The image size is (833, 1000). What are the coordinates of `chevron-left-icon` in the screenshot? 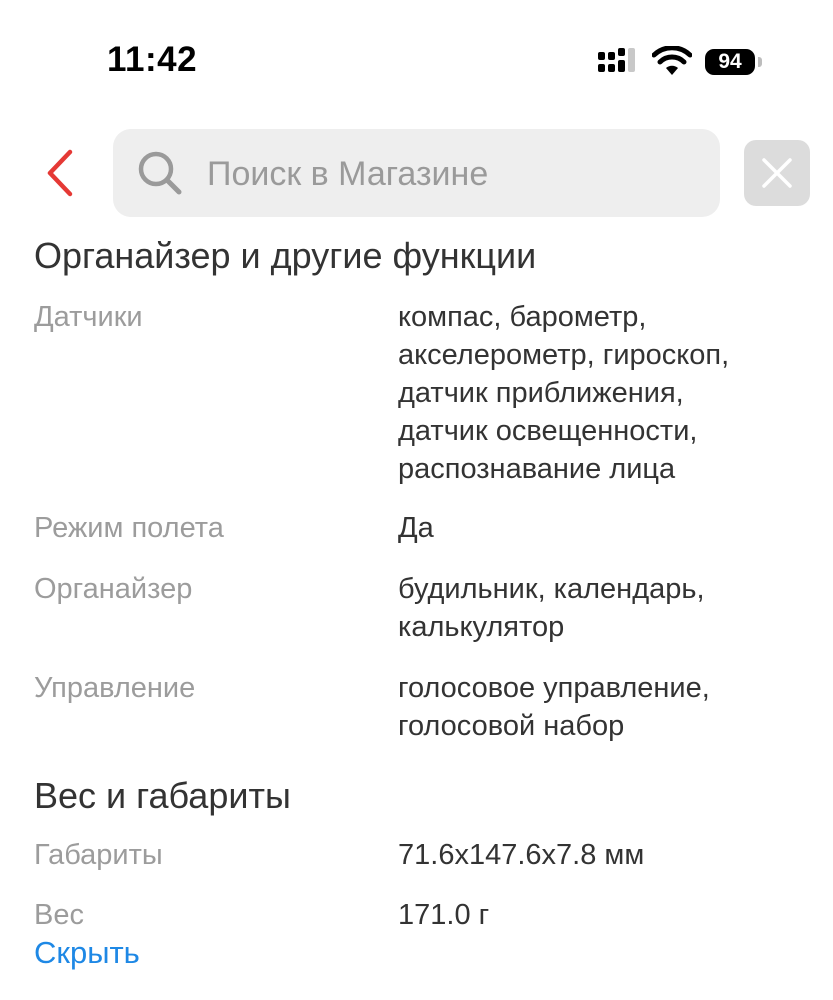 It's located at (60, 173).